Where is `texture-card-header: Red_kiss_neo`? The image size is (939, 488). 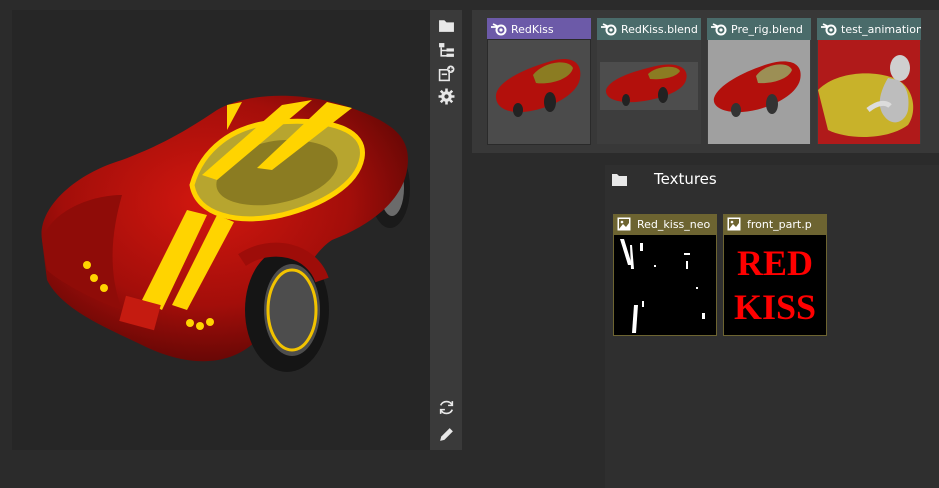
texture-card-header: Red_kiss_neo is located at coordinates (665, 224).